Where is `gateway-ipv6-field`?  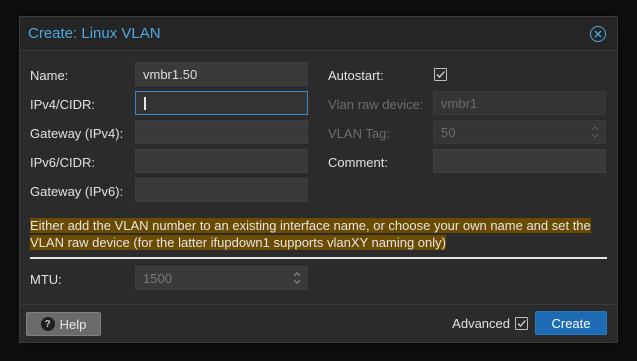 gateway-ipv6-field is located at coordinates (221, 190).